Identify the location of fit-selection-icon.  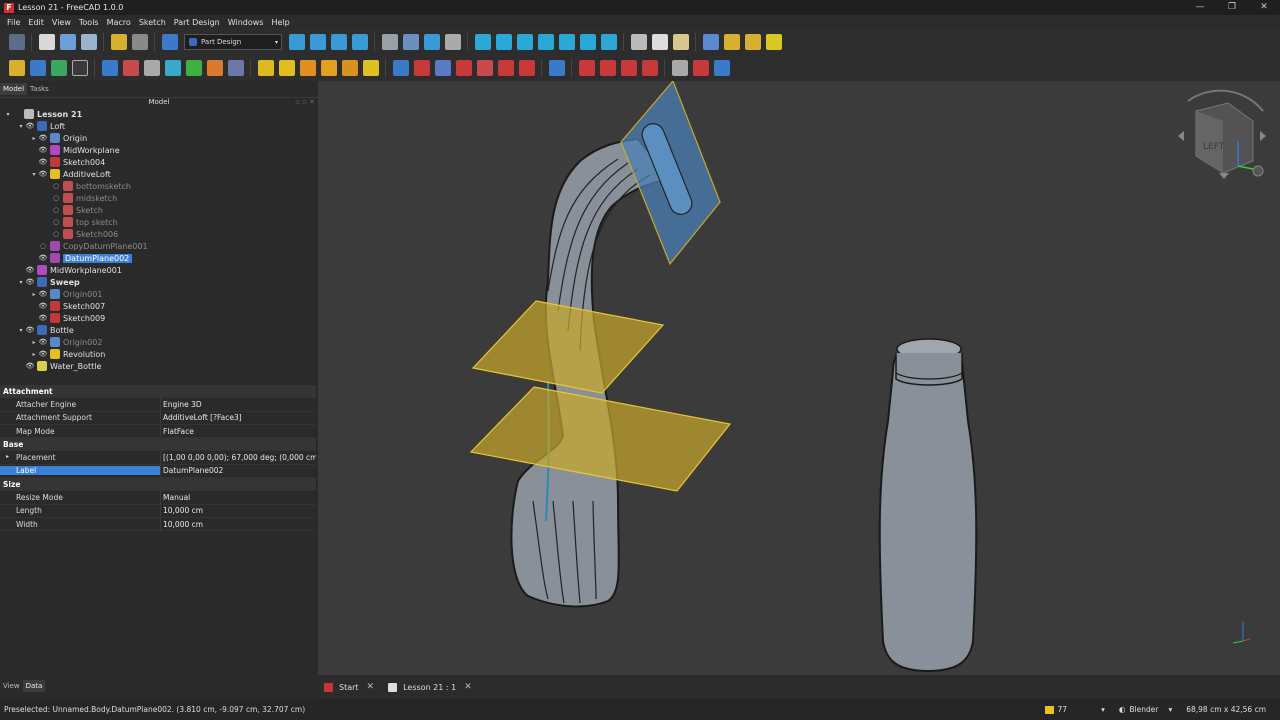
(317, 42).